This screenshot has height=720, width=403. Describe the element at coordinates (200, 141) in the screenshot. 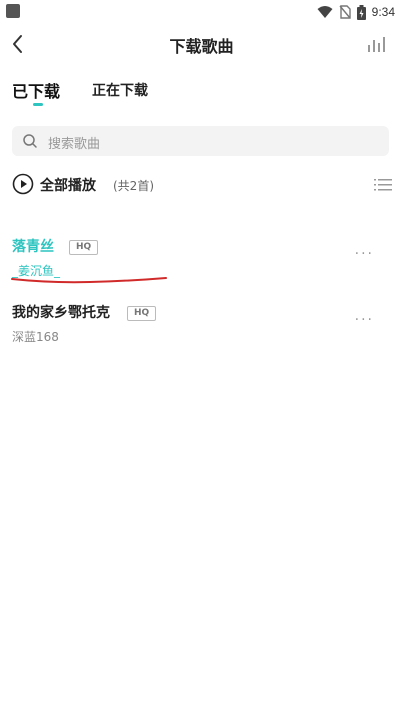

I see `search-input: 搜索歌曲` at that location.